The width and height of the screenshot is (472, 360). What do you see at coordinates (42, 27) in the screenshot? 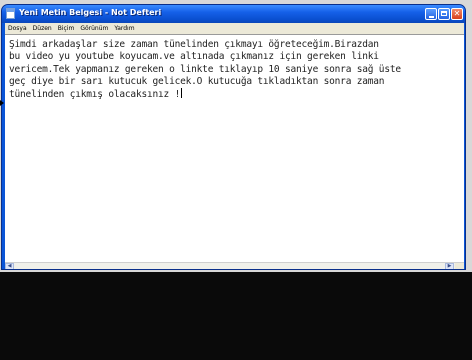
I see `menu-edit: Düzen` at bounding box center [42, 27].